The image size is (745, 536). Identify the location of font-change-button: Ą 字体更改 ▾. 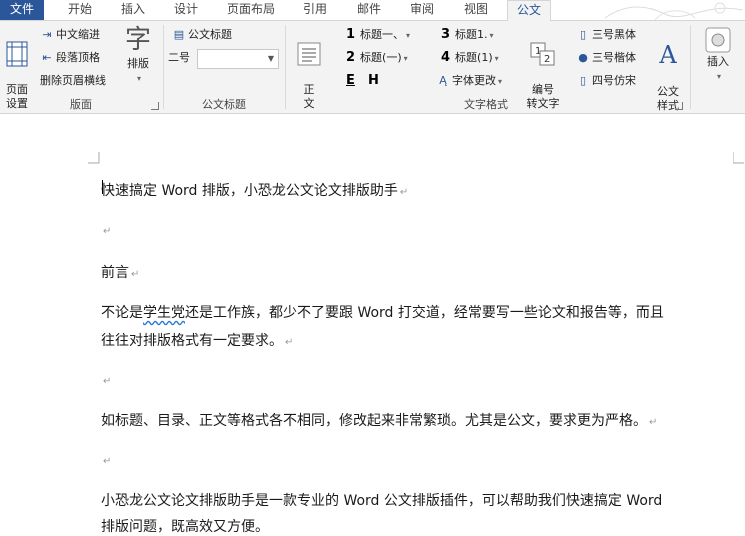
(469, 81).